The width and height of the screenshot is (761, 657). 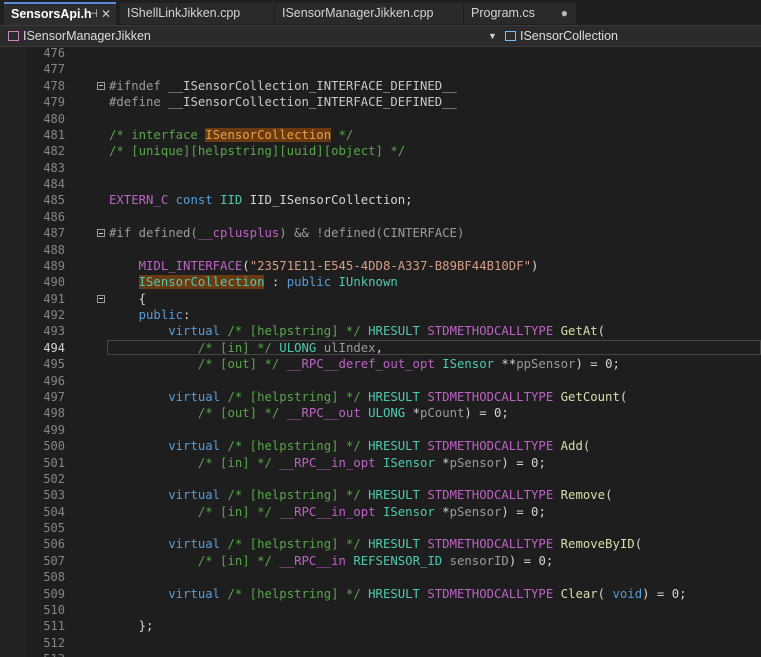 I want to click on line-number: 506, so click(x=54, y=544).